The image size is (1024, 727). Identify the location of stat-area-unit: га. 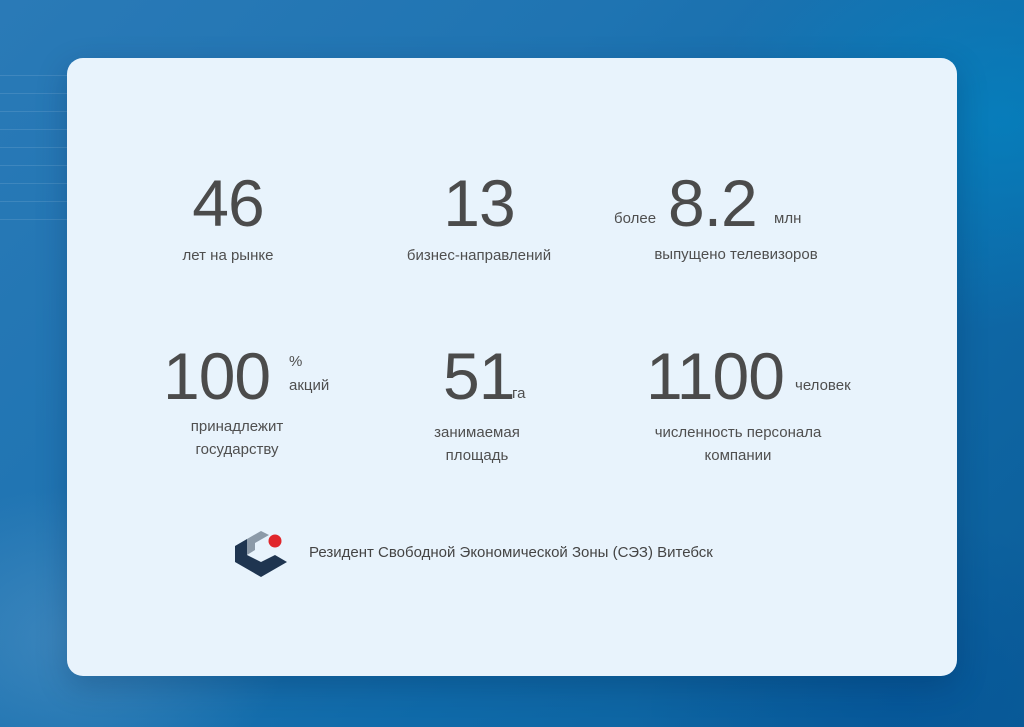
(519, 393).